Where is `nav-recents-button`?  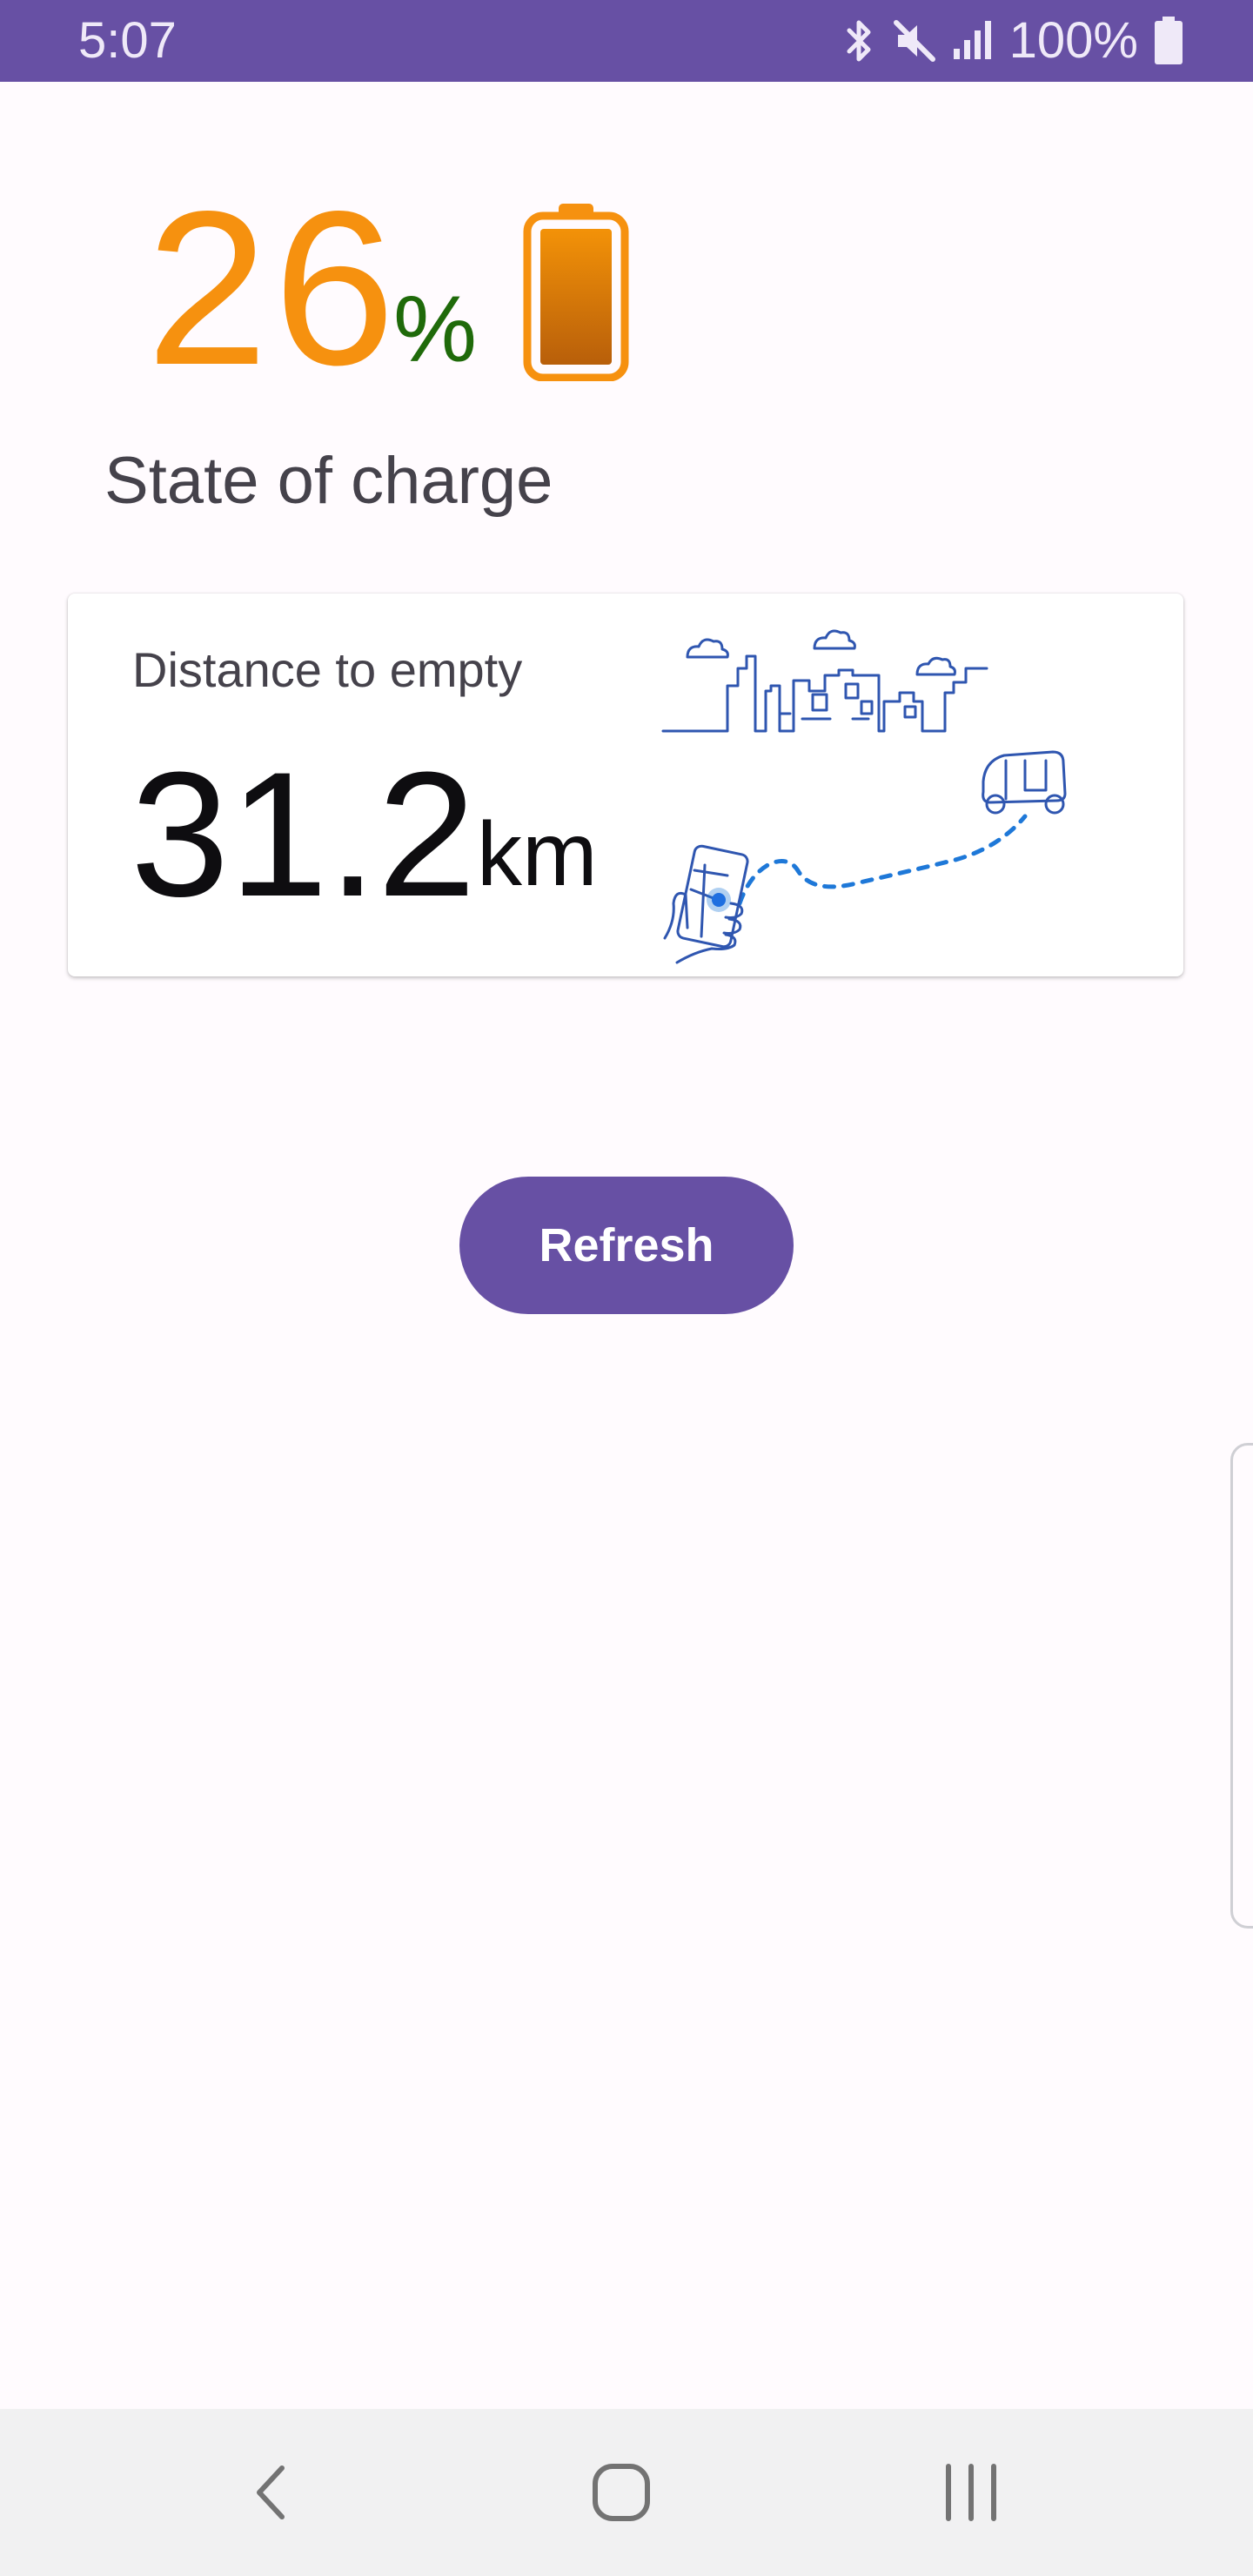 nav-recents-button is located at coordinates (971, 2492).